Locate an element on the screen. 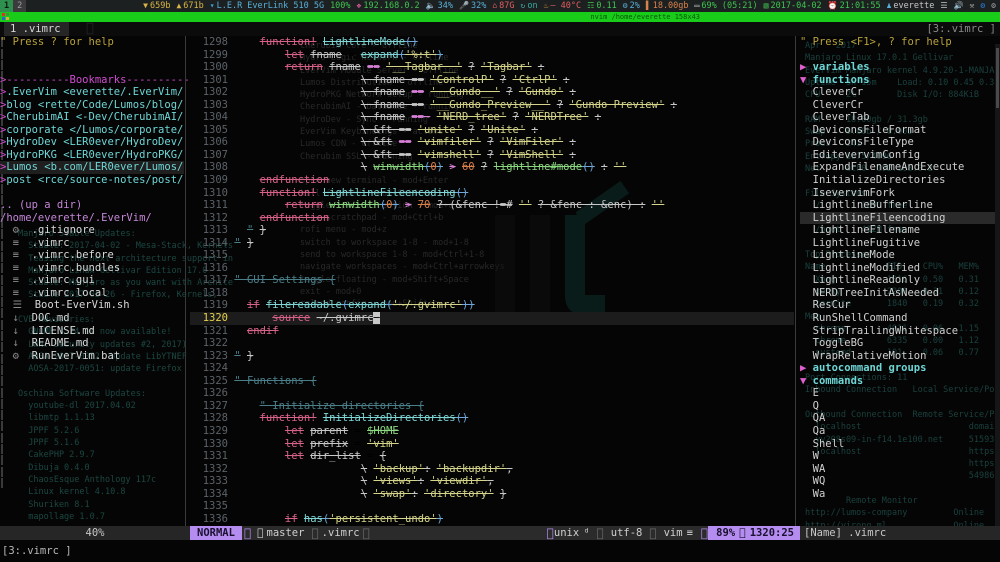 The image size is (1000, 562). tagbar-tag-item: LightlineModified is located at coordinates (900, 268).